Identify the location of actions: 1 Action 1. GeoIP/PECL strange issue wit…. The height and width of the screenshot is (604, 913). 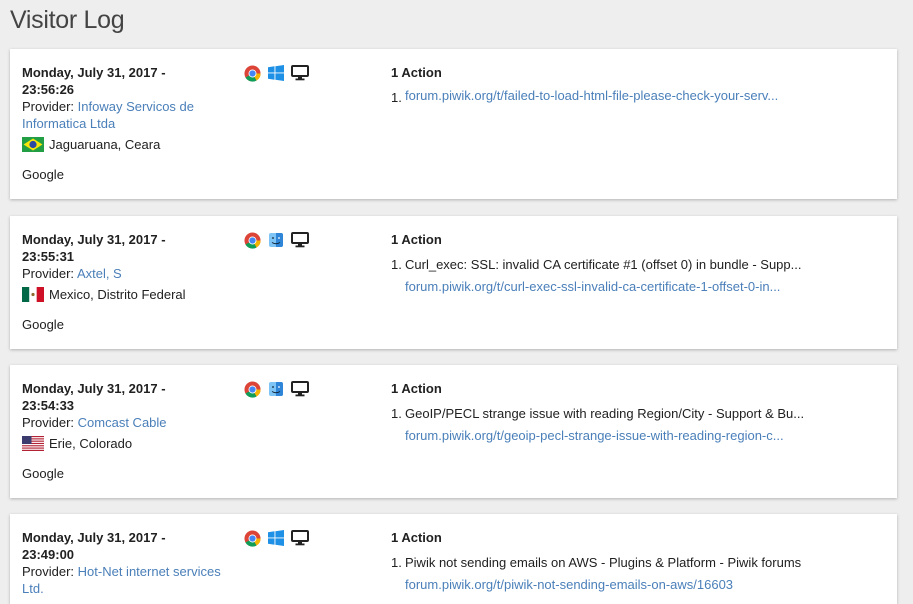
(636, 413).